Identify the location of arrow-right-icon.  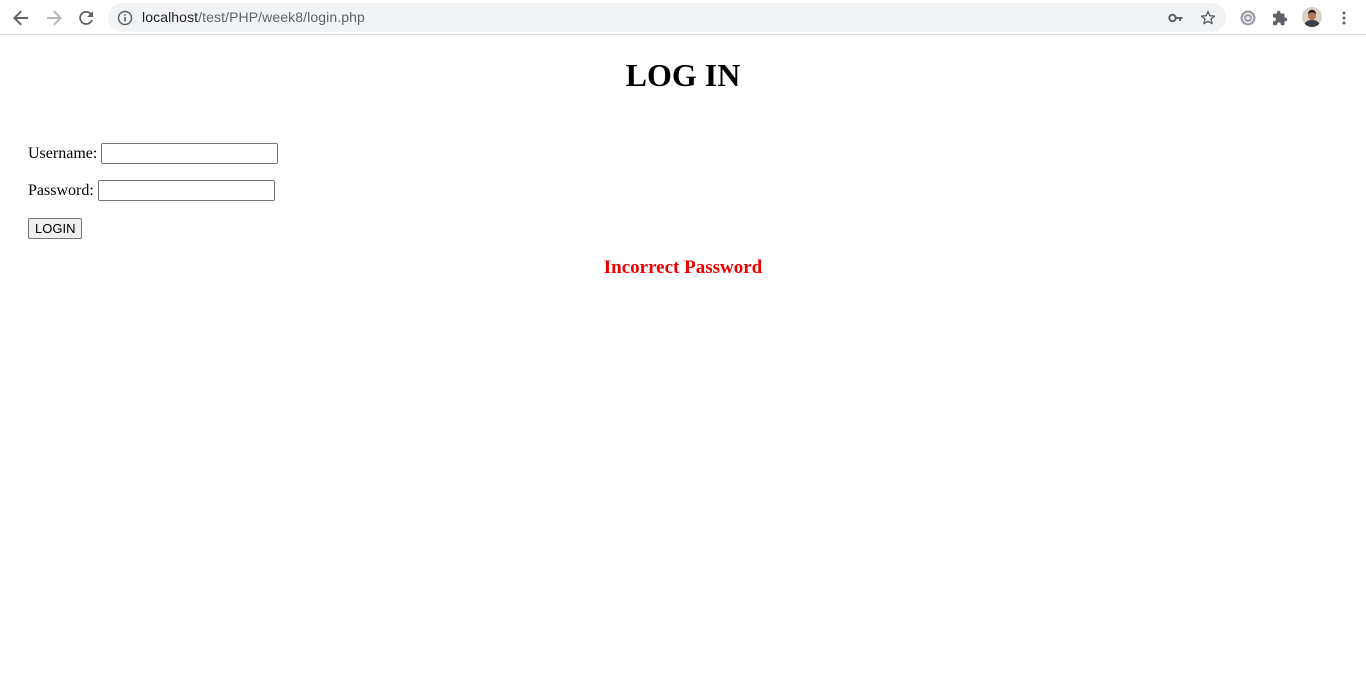
(54, 18).